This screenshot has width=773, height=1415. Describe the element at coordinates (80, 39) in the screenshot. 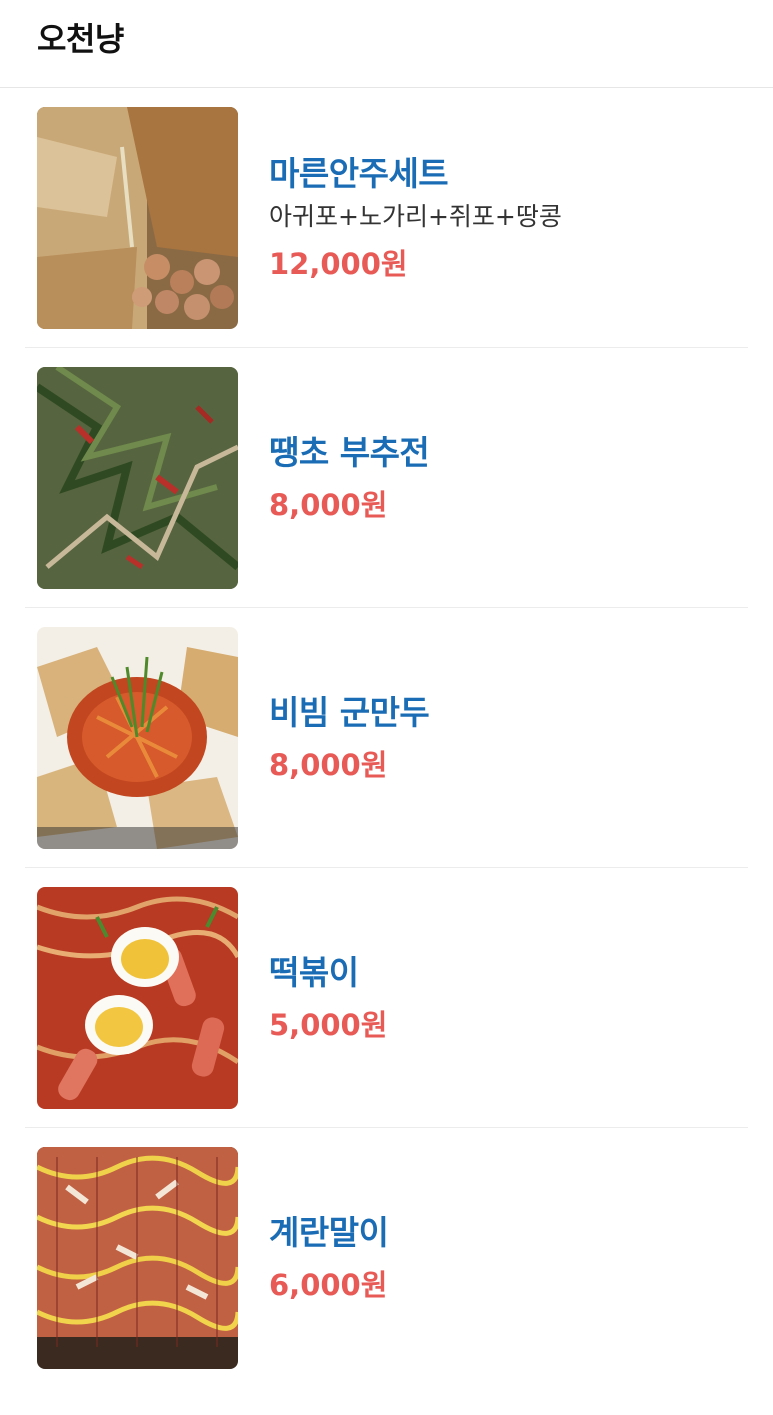

I see `page-title: 오천냥` at that location.